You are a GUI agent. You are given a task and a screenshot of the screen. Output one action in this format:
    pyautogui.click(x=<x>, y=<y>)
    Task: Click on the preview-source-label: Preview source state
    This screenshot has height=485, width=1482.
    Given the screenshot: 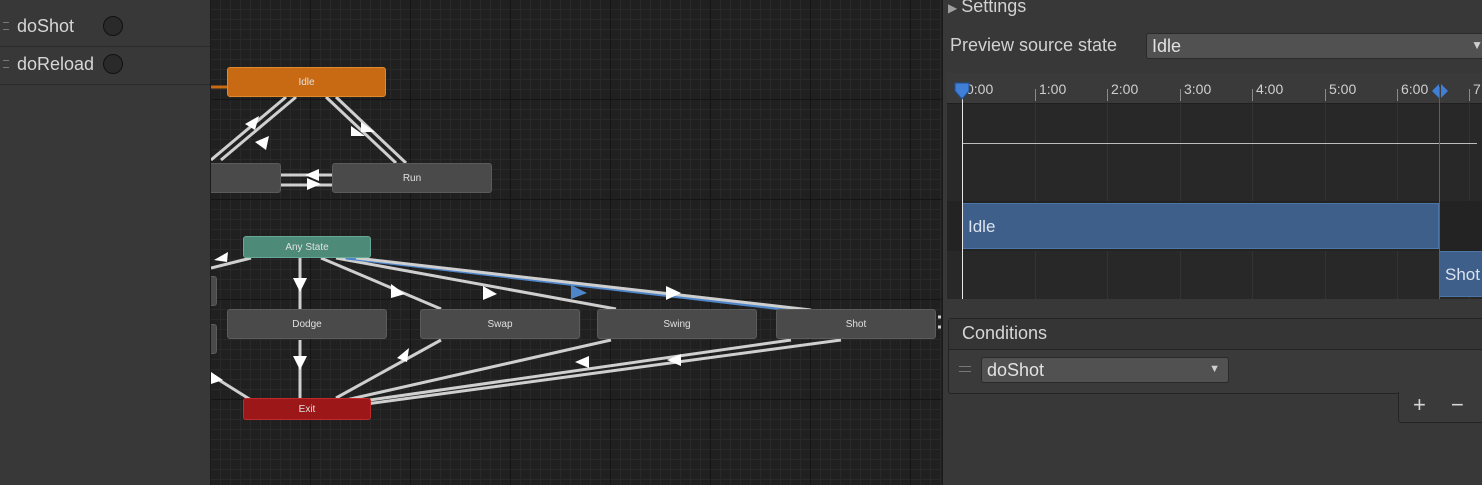 What is the action you would take?
    pyautogui.click(x=1034, y=45)
    